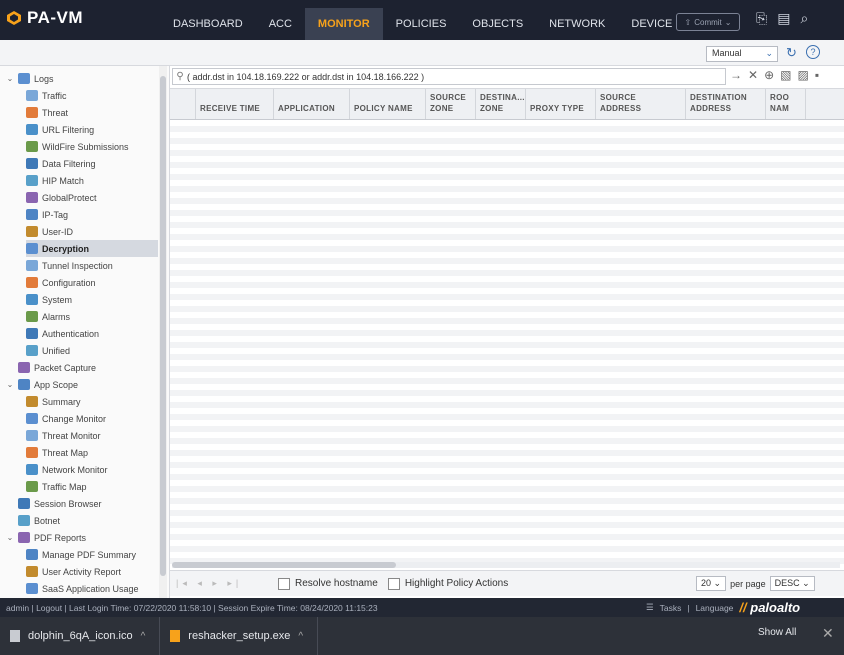 The image size is (844, 655). Describe the element at coordinates (92, 95) in the screenshot. I see `sidebar-item-traffic: Traffic` at that location.